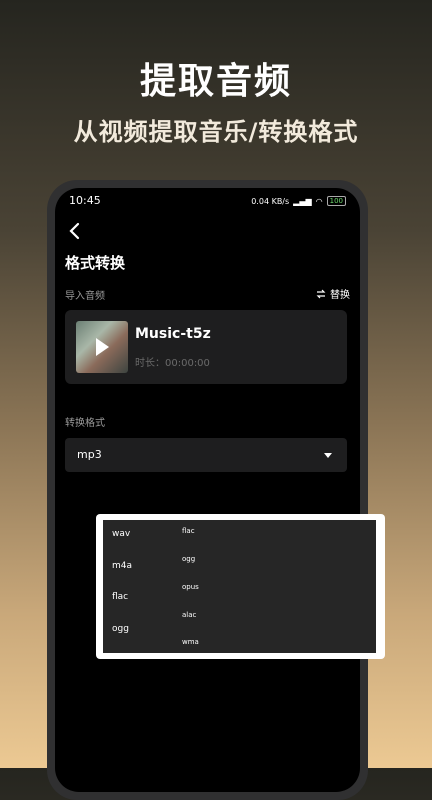  I want to click on audio-card: Music-t5z 时长：00:00:00, so click(206, 347).